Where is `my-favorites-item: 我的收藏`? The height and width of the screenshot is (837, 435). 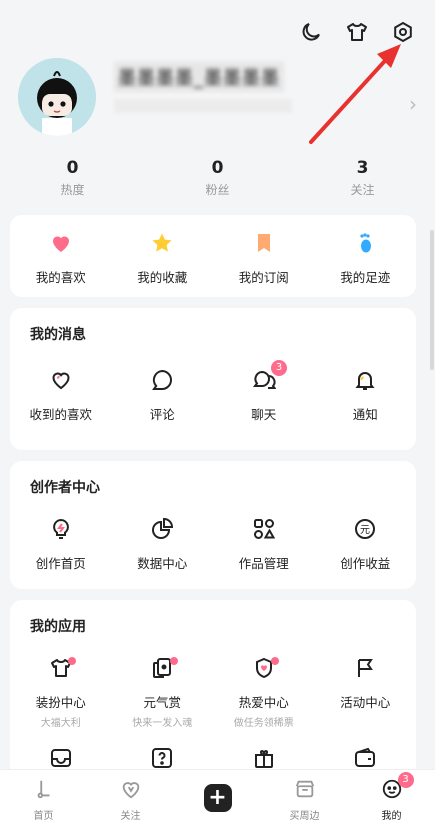 my-favorites-item: 我的收藏 is located at coordinates (163, 258).